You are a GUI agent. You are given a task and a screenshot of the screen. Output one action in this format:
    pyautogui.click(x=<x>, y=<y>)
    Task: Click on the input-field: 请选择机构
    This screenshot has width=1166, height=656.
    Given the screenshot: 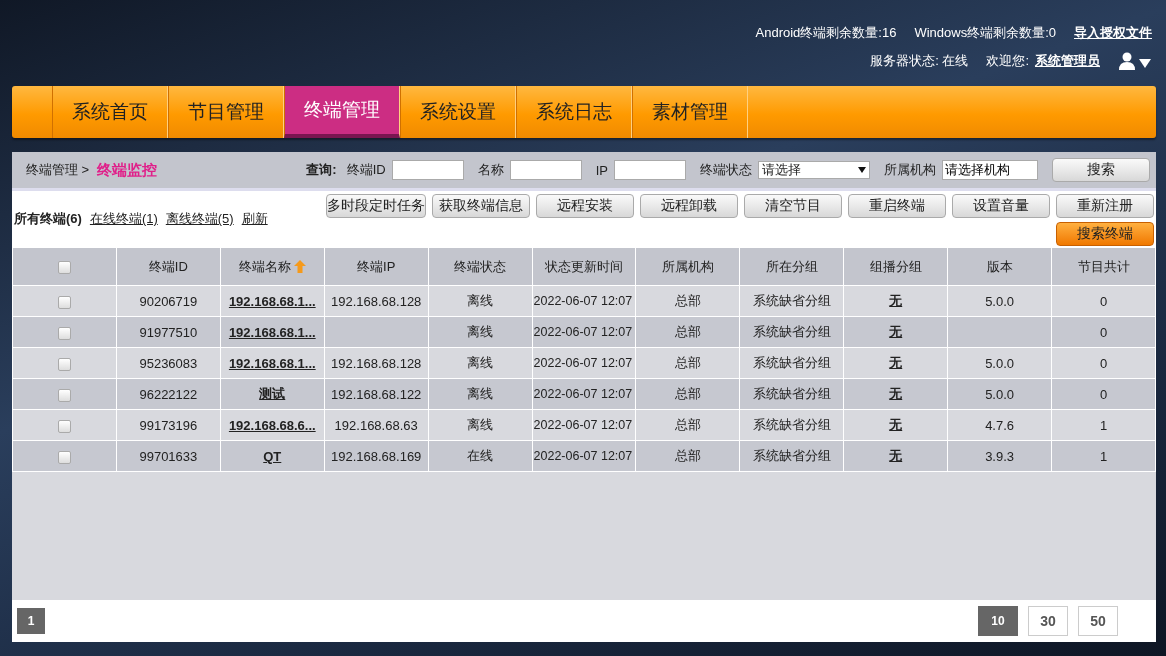 What is the action you would take?
    pyautogui.click(x=990, y=170)
    